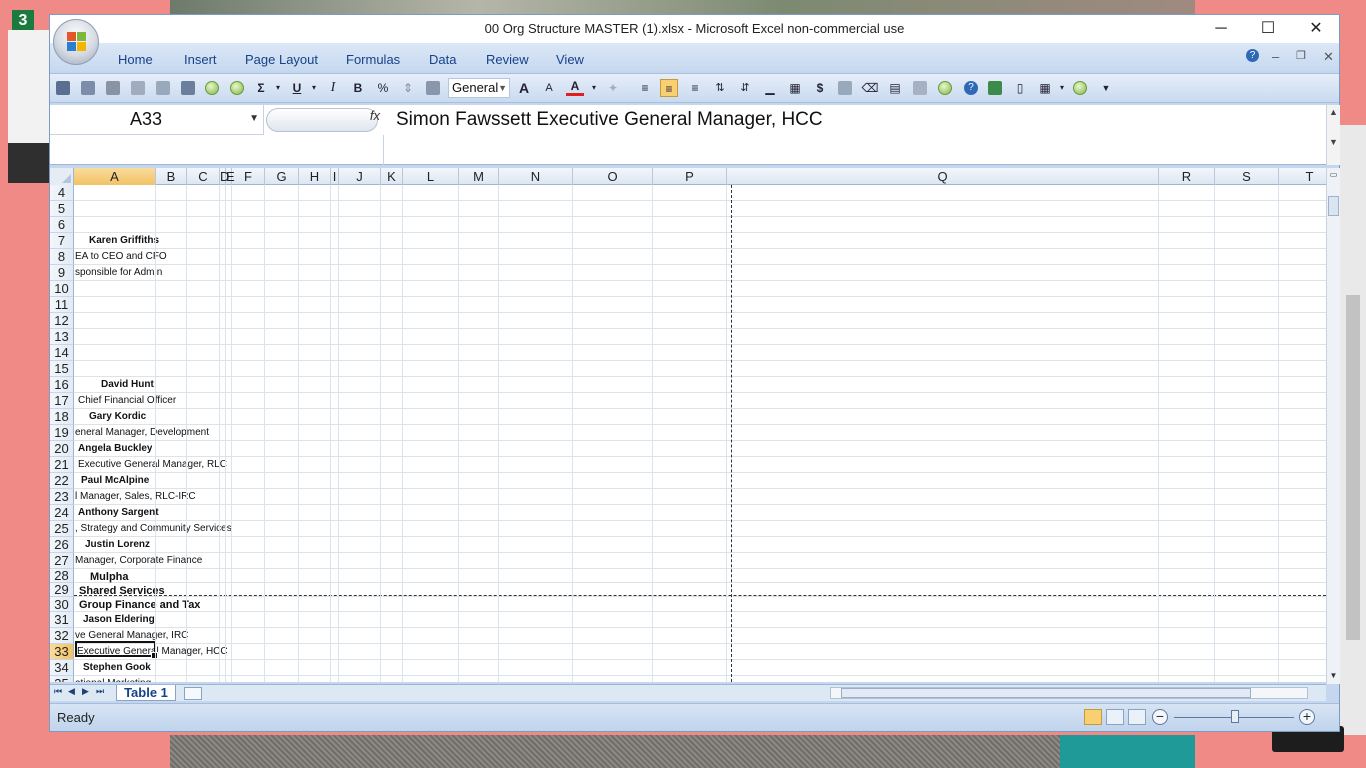 Image resolution: width=1366 pixels, height=768 pixels. I want to click on save-as-icon, so click(88, 88).